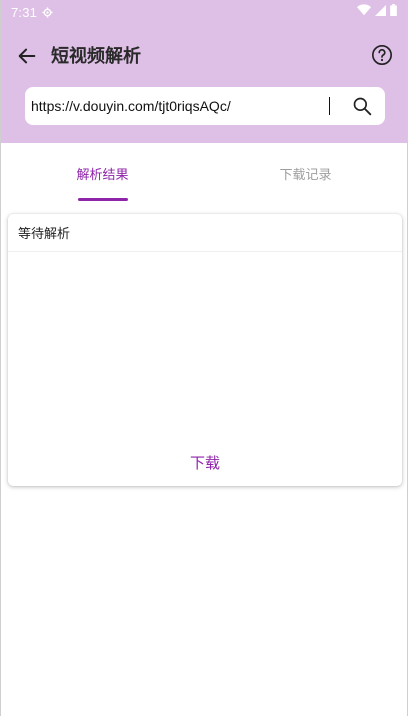 The width and height of the screenshot is (408, 716). I want to click on app-bar: 短视频解析, so click(204, 56).